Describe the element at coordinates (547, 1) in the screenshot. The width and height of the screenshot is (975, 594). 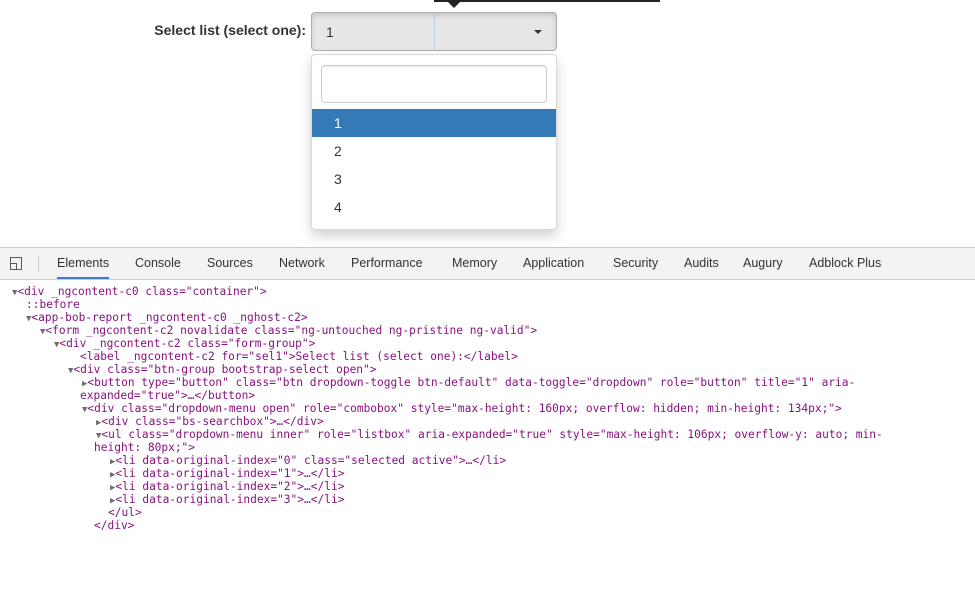
I see `tooltip-bar` at that location.